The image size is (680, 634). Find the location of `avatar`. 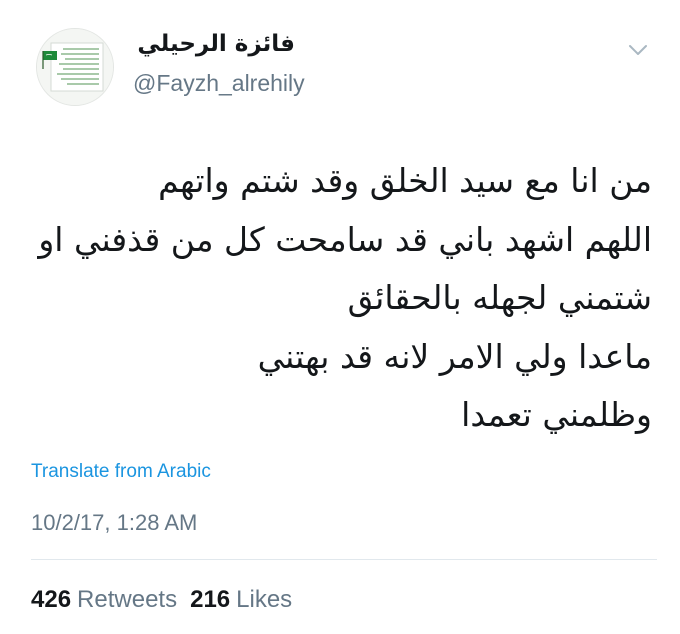

avatar is located at coordinates (75, 67).